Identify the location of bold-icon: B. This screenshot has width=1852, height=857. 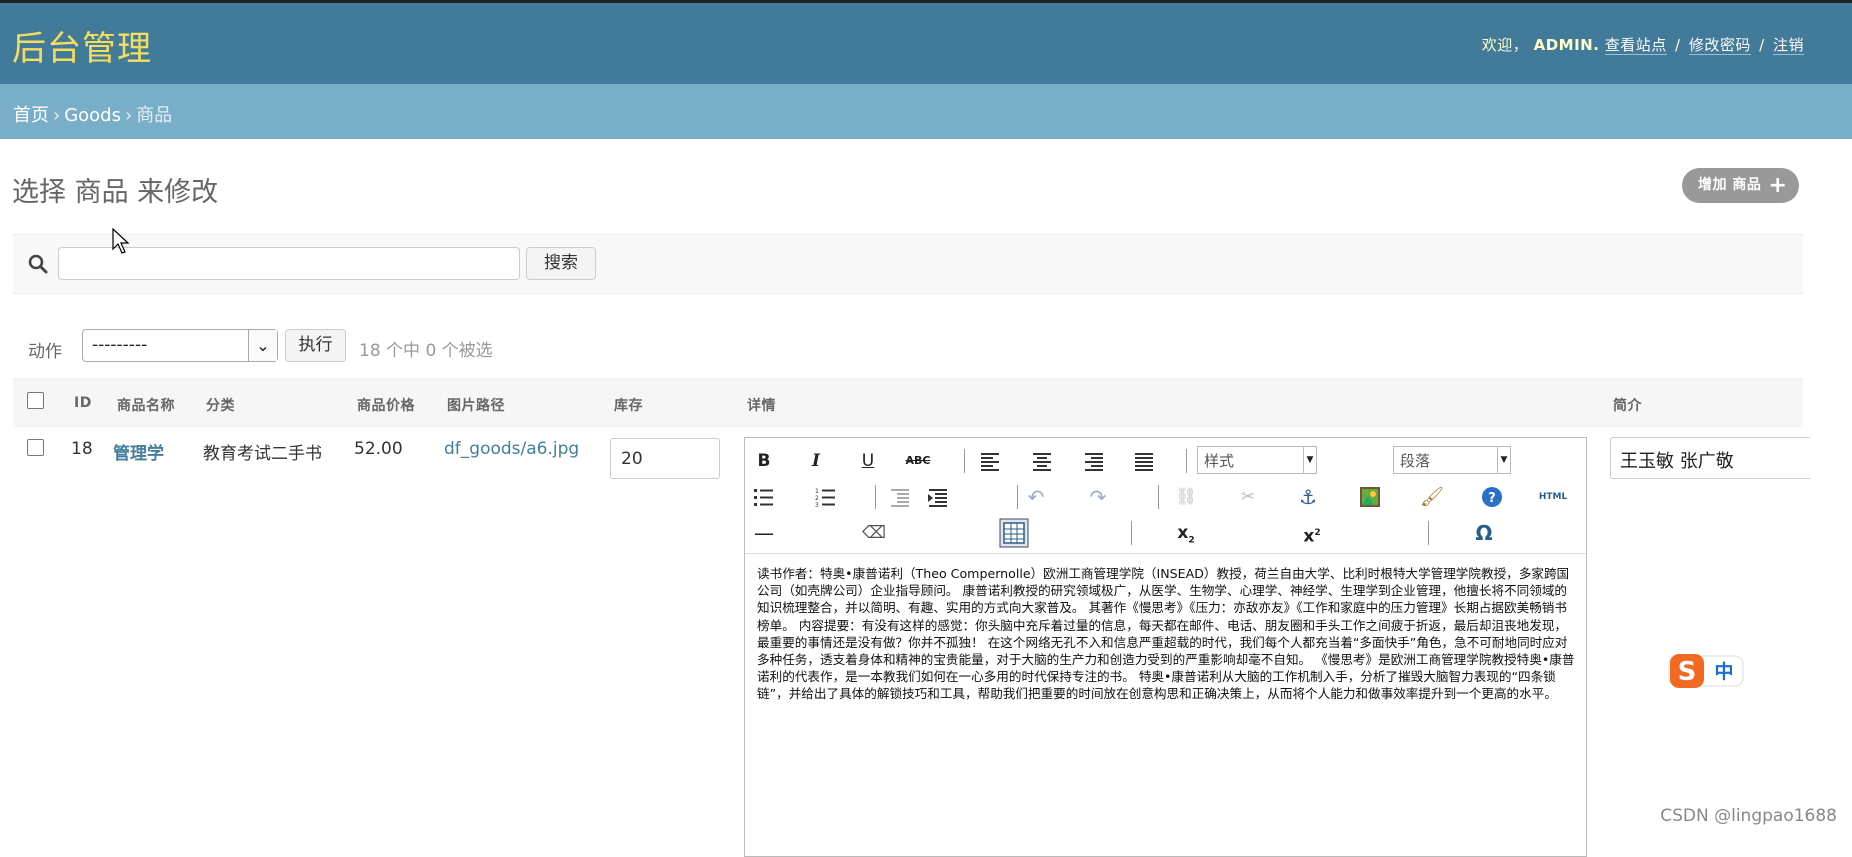
(764, 461).